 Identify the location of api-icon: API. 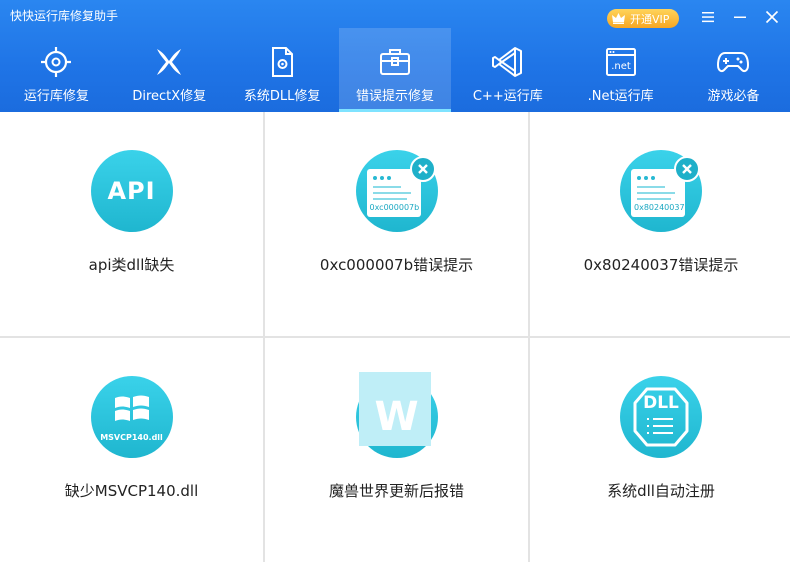
(131, 191).